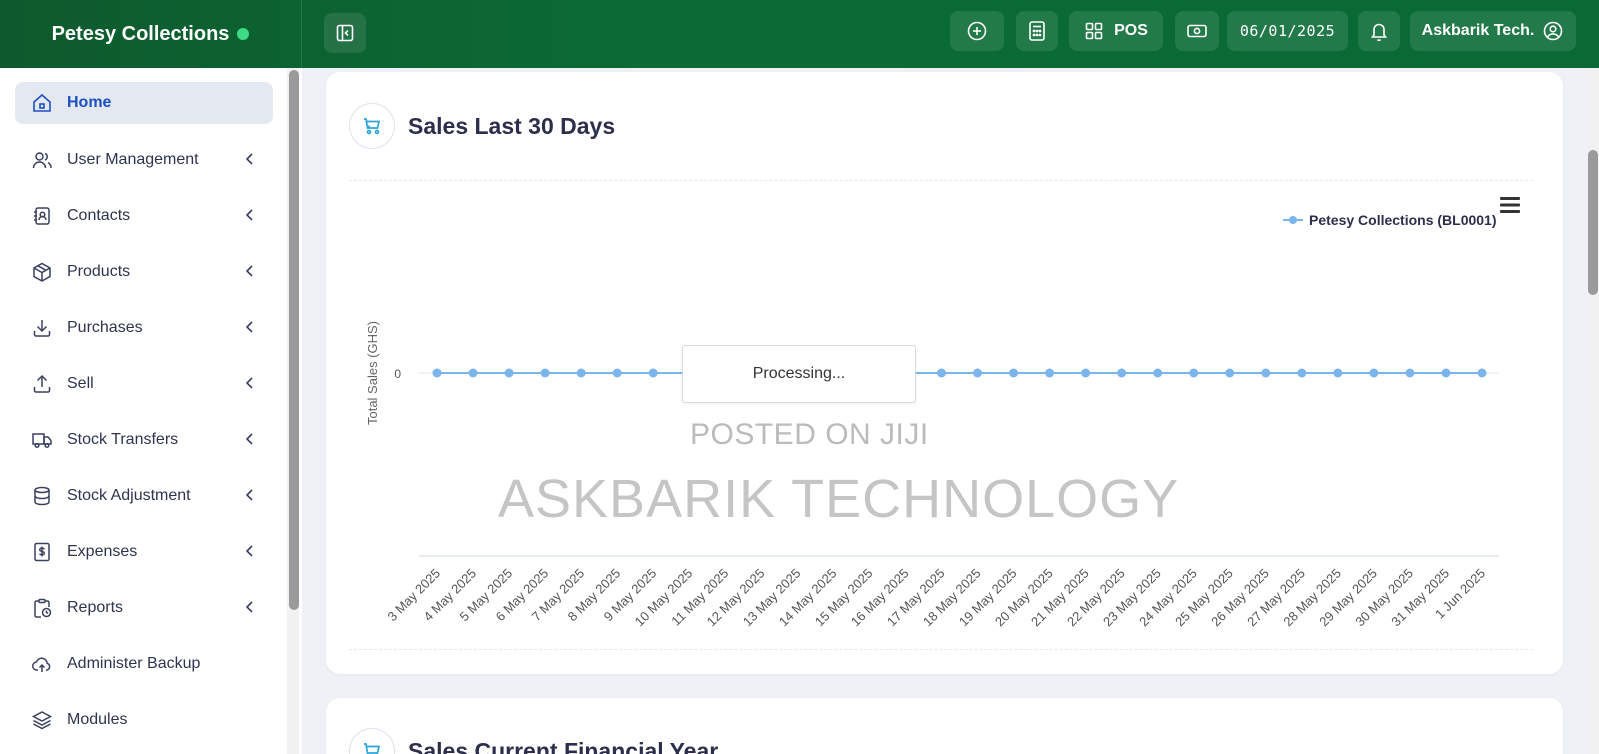 The image size is (1599, 754). What do you see at coordinates (80, 383) in the screenshot?
I see `sidebar-item-label: Sell` at bounding box center [80, 383].